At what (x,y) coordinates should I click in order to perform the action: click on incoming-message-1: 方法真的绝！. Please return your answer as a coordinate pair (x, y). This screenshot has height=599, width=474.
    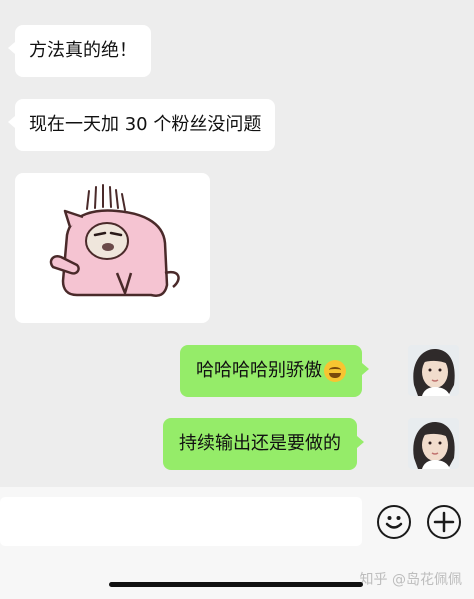
    Looking at the image, I should click on (79, 51).